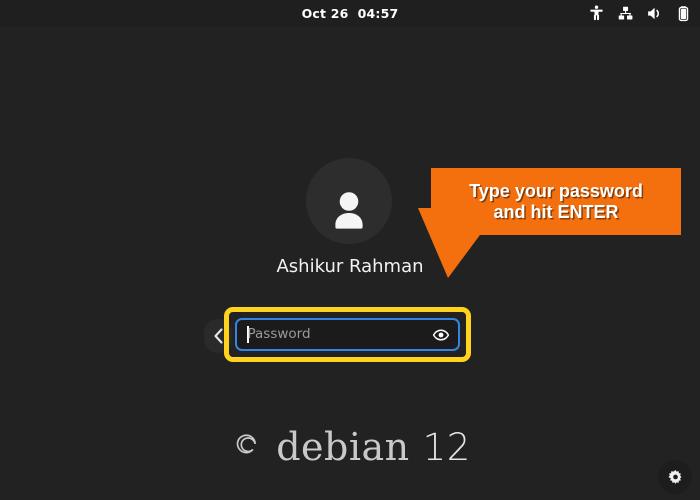  Describe the element at coordinates (654, 14) in the screenshot. I see `volume-icon` at that location.